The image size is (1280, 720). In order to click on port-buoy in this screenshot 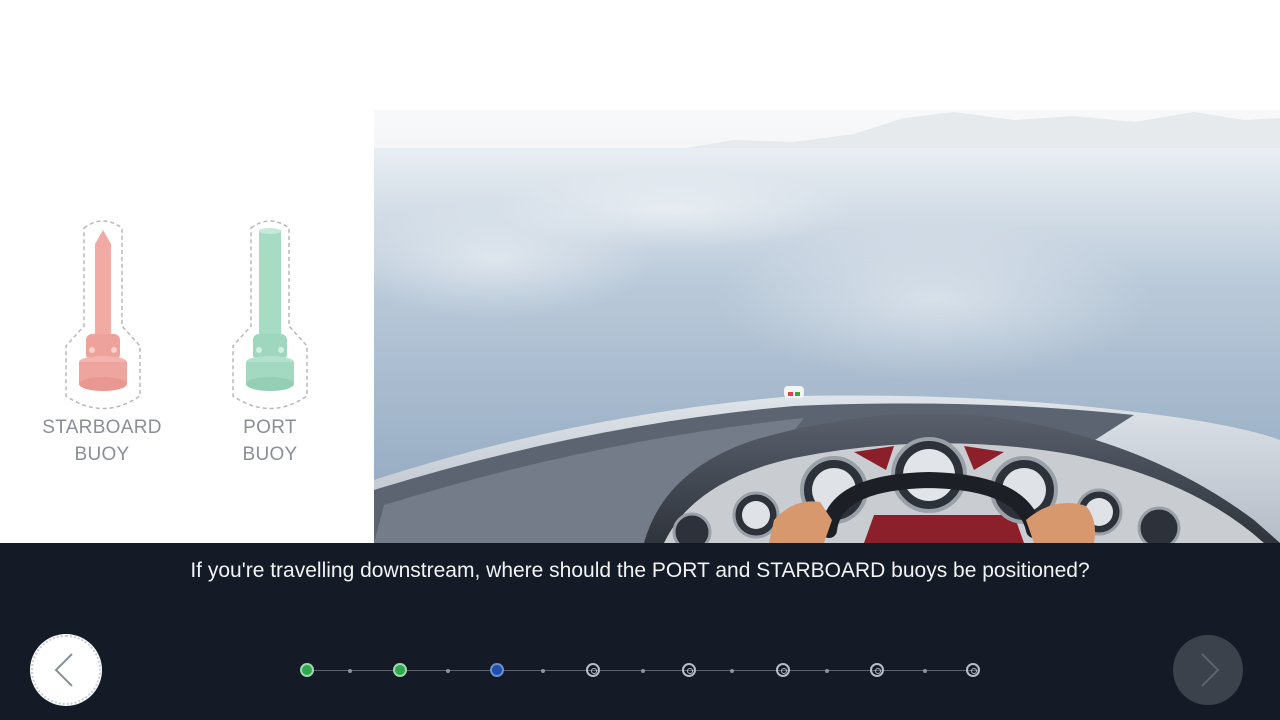, I will do `click(270, 316)`.